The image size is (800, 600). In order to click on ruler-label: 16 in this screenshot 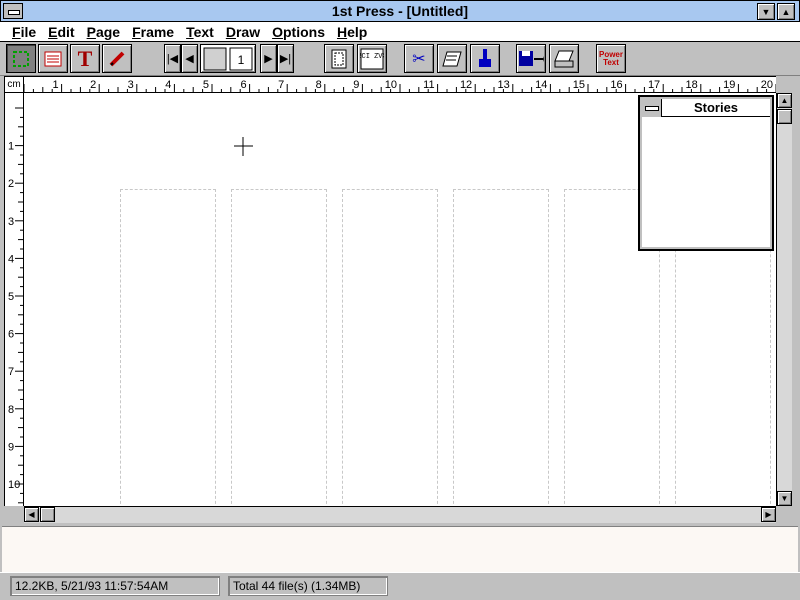, I will do `click(616, 85)`.